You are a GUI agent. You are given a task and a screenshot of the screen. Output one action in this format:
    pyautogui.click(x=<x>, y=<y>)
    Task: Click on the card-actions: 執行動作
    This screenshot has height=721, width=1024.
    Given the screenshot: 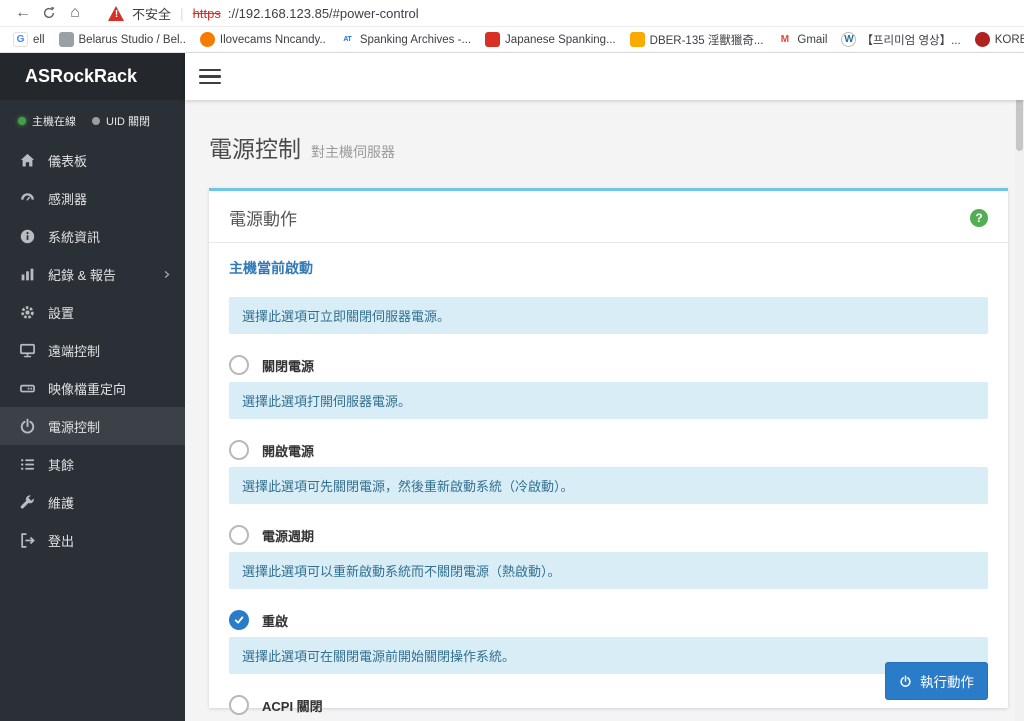 What is the action you would take?
    pyautogui.click(x=936, y=681)
    